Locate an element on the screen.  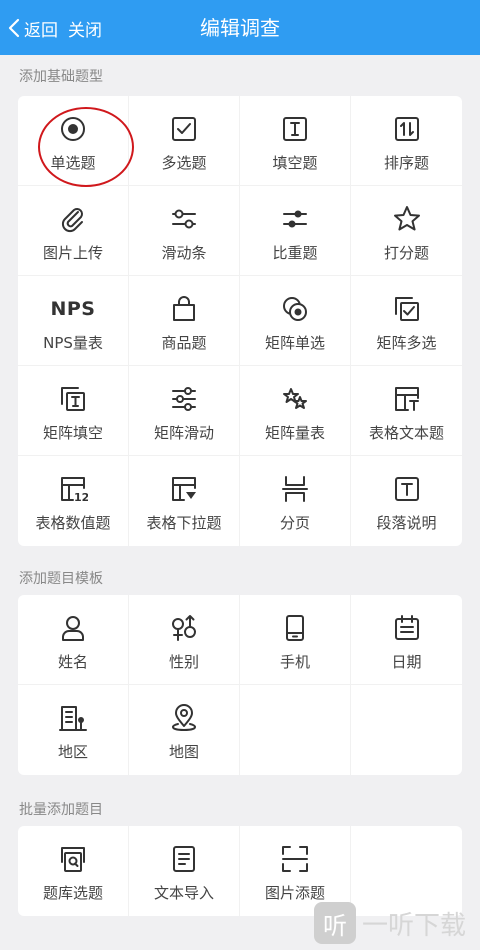
question-type-question-bank: 题库选题 is located at coordinates (73, 871).